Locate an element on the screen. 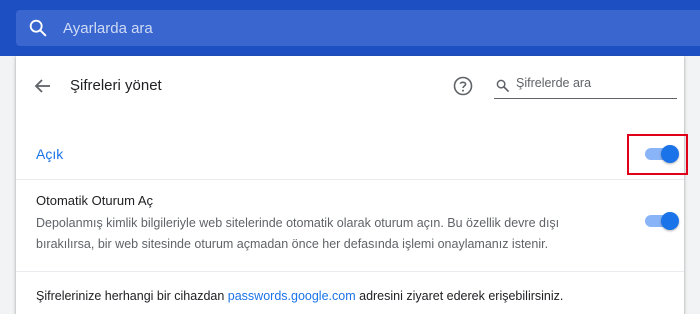 The height and width of the screenshot is (314, 700). access-info-prefix: Şifrelerinize herhangi bir cihazdan is located at coordinates (132, 296).